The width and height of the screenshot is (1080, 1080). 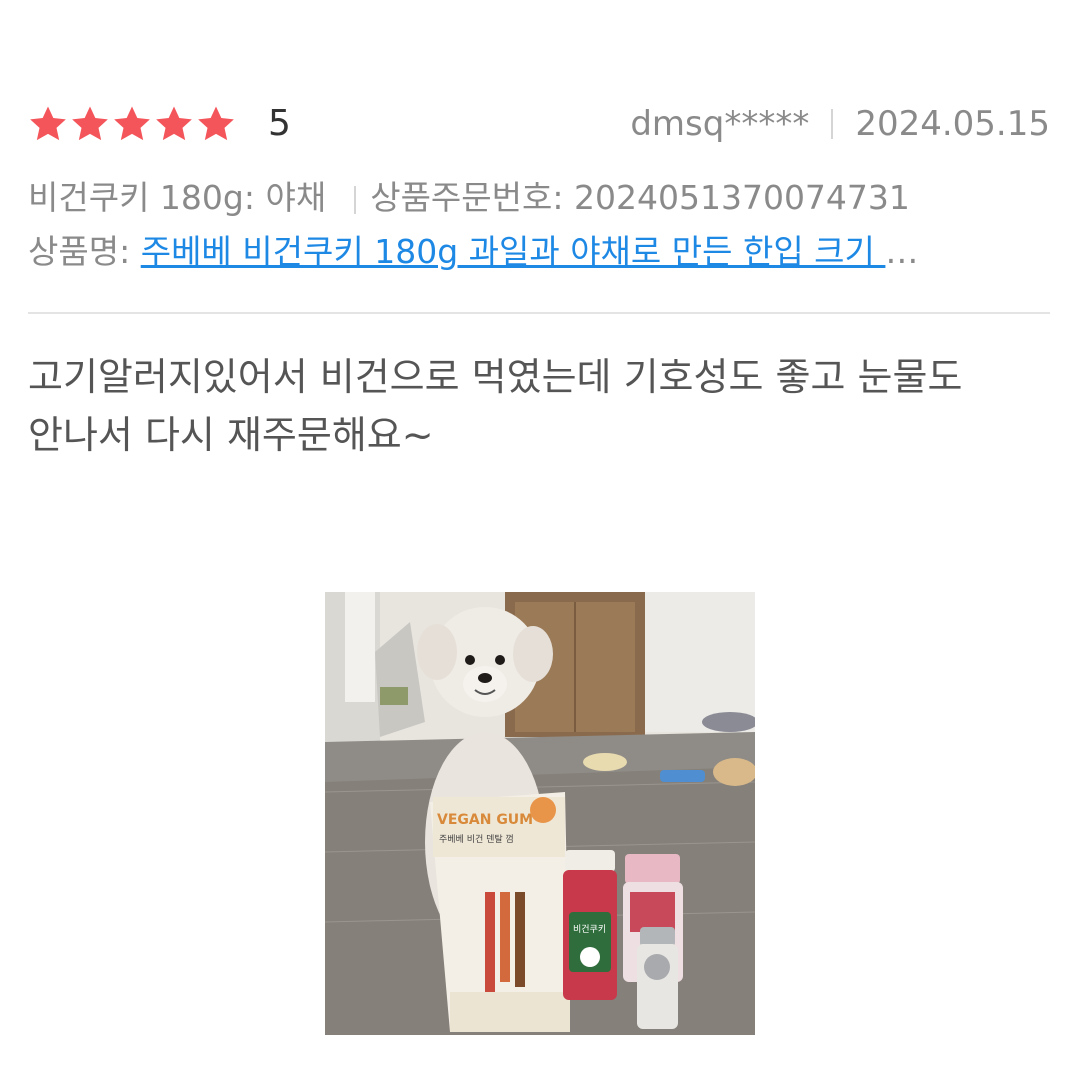 I want to click on order-info: 비건쿠키 180g: 야채 상품주문번호: 2024051370074731, so click(x=469, y=198).